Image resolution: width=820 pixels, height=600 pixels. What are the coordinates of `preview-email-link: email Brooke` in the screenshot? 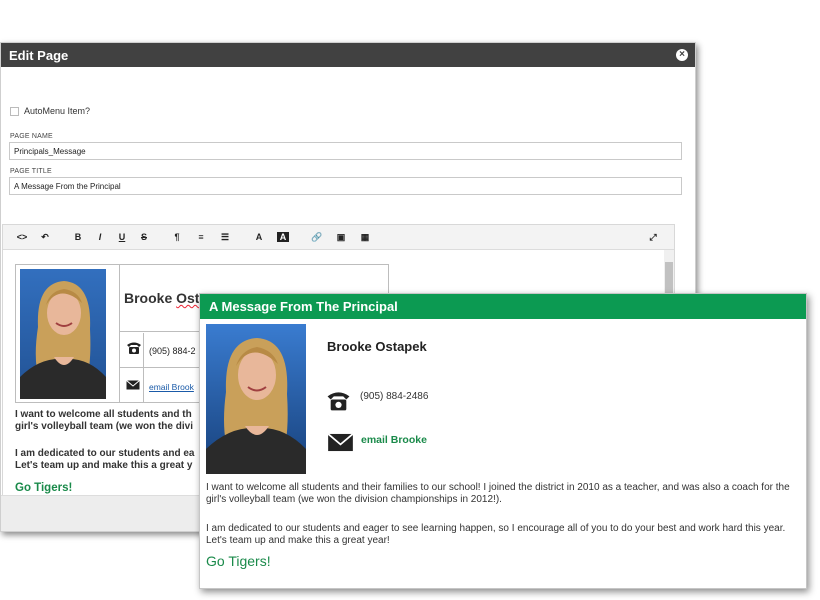 It's located at (394, 440).